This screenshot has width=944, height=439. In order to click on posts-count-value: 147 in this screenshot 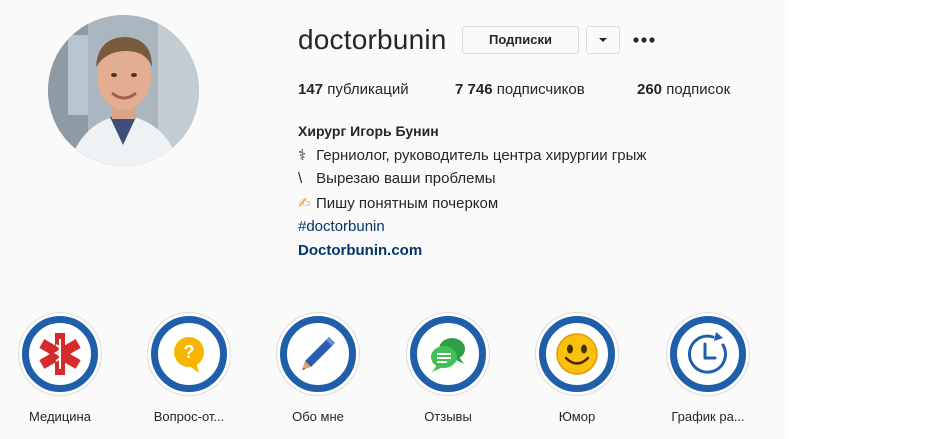, I will do `click(311, 89)`.